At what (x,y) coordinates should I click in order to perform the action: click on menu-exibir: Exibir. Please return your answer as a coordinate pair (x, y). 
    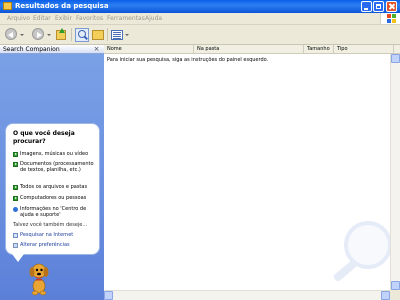
    Looking at the image, I should click on (63, 18).